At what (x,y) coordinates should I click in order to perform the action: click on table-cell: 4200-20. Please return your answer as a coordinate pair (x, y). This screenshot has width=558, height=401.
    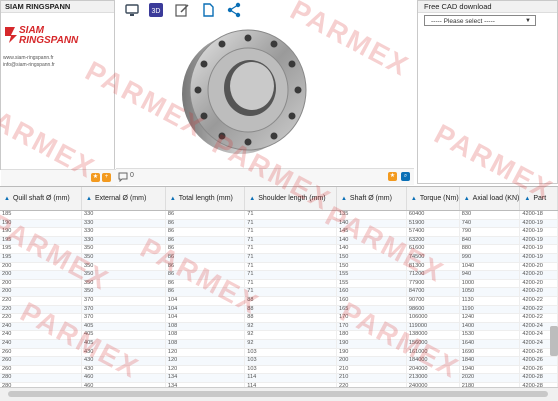
    Looking at the image, I should click on (538, 284).